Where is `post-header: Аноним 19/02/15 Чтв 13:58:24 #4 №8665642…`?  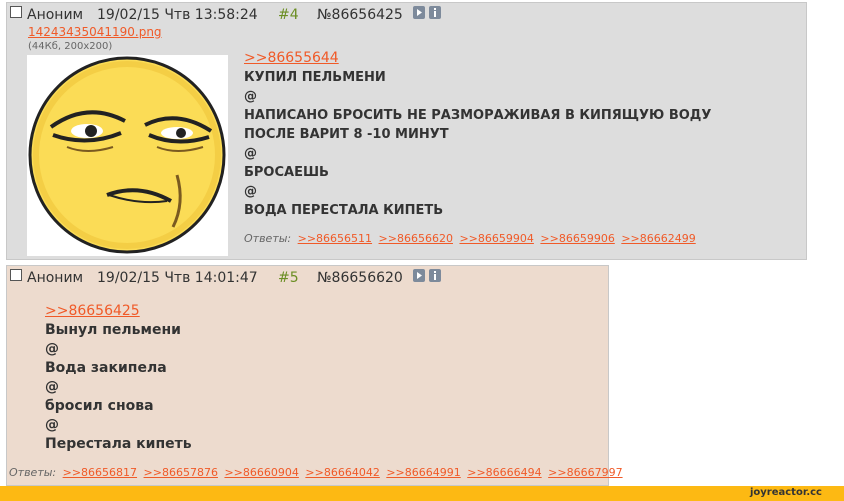 post-header: Аноним 19/02/15 Чтв 13:58:24 #4 №8665642… is located at coordinates (225, 15).